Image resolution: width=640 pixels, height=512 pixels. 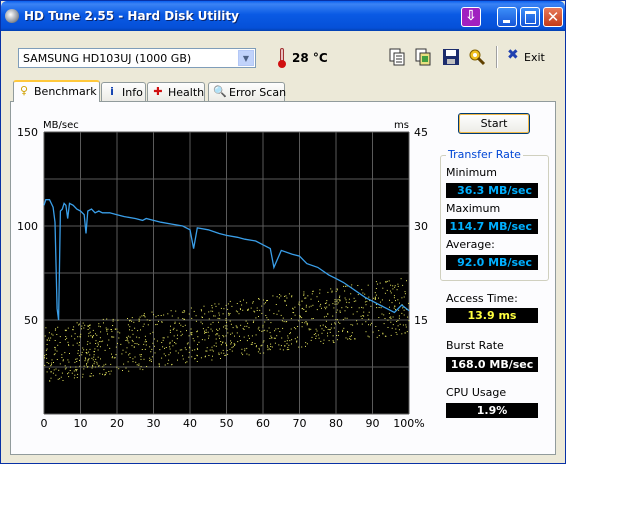 What do you see at coordinates (477, 57) in the screenshot?
I see `options-icon` at bounding box center [477, 57].